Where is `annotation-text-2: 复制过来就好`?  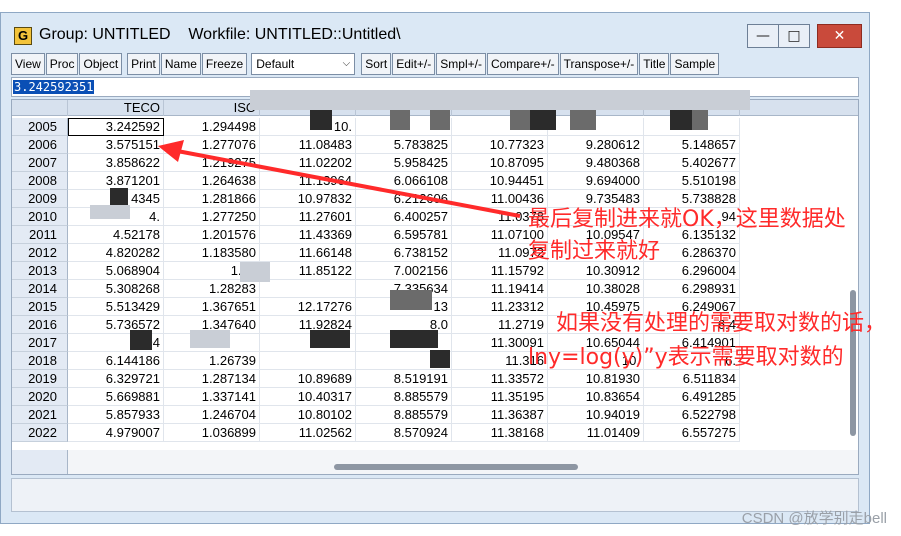 annotation-text-2: 复制过来就好 is located at coordinates (594, 251).